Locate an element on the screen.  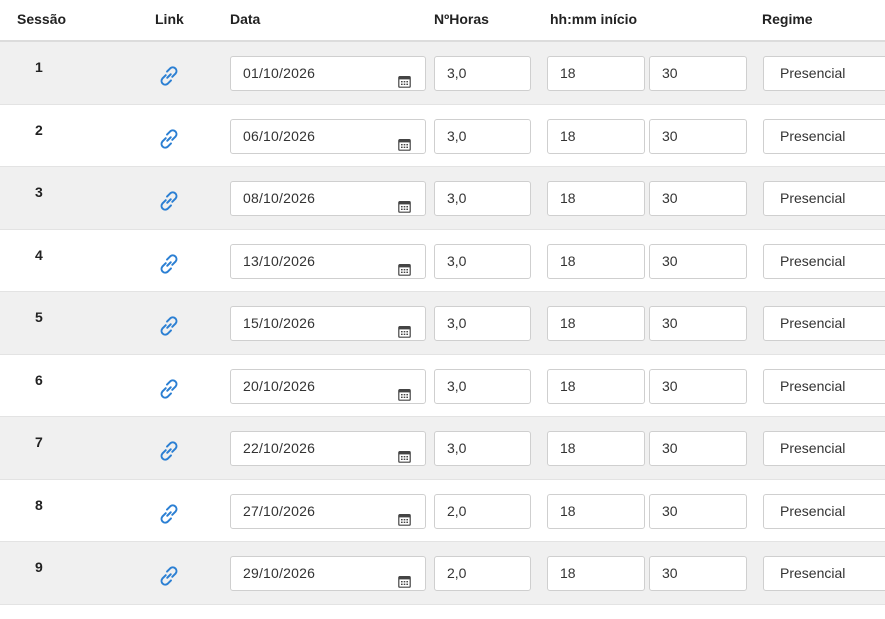
header-inicio: hh:mm início is located at coordinates (594, 19).